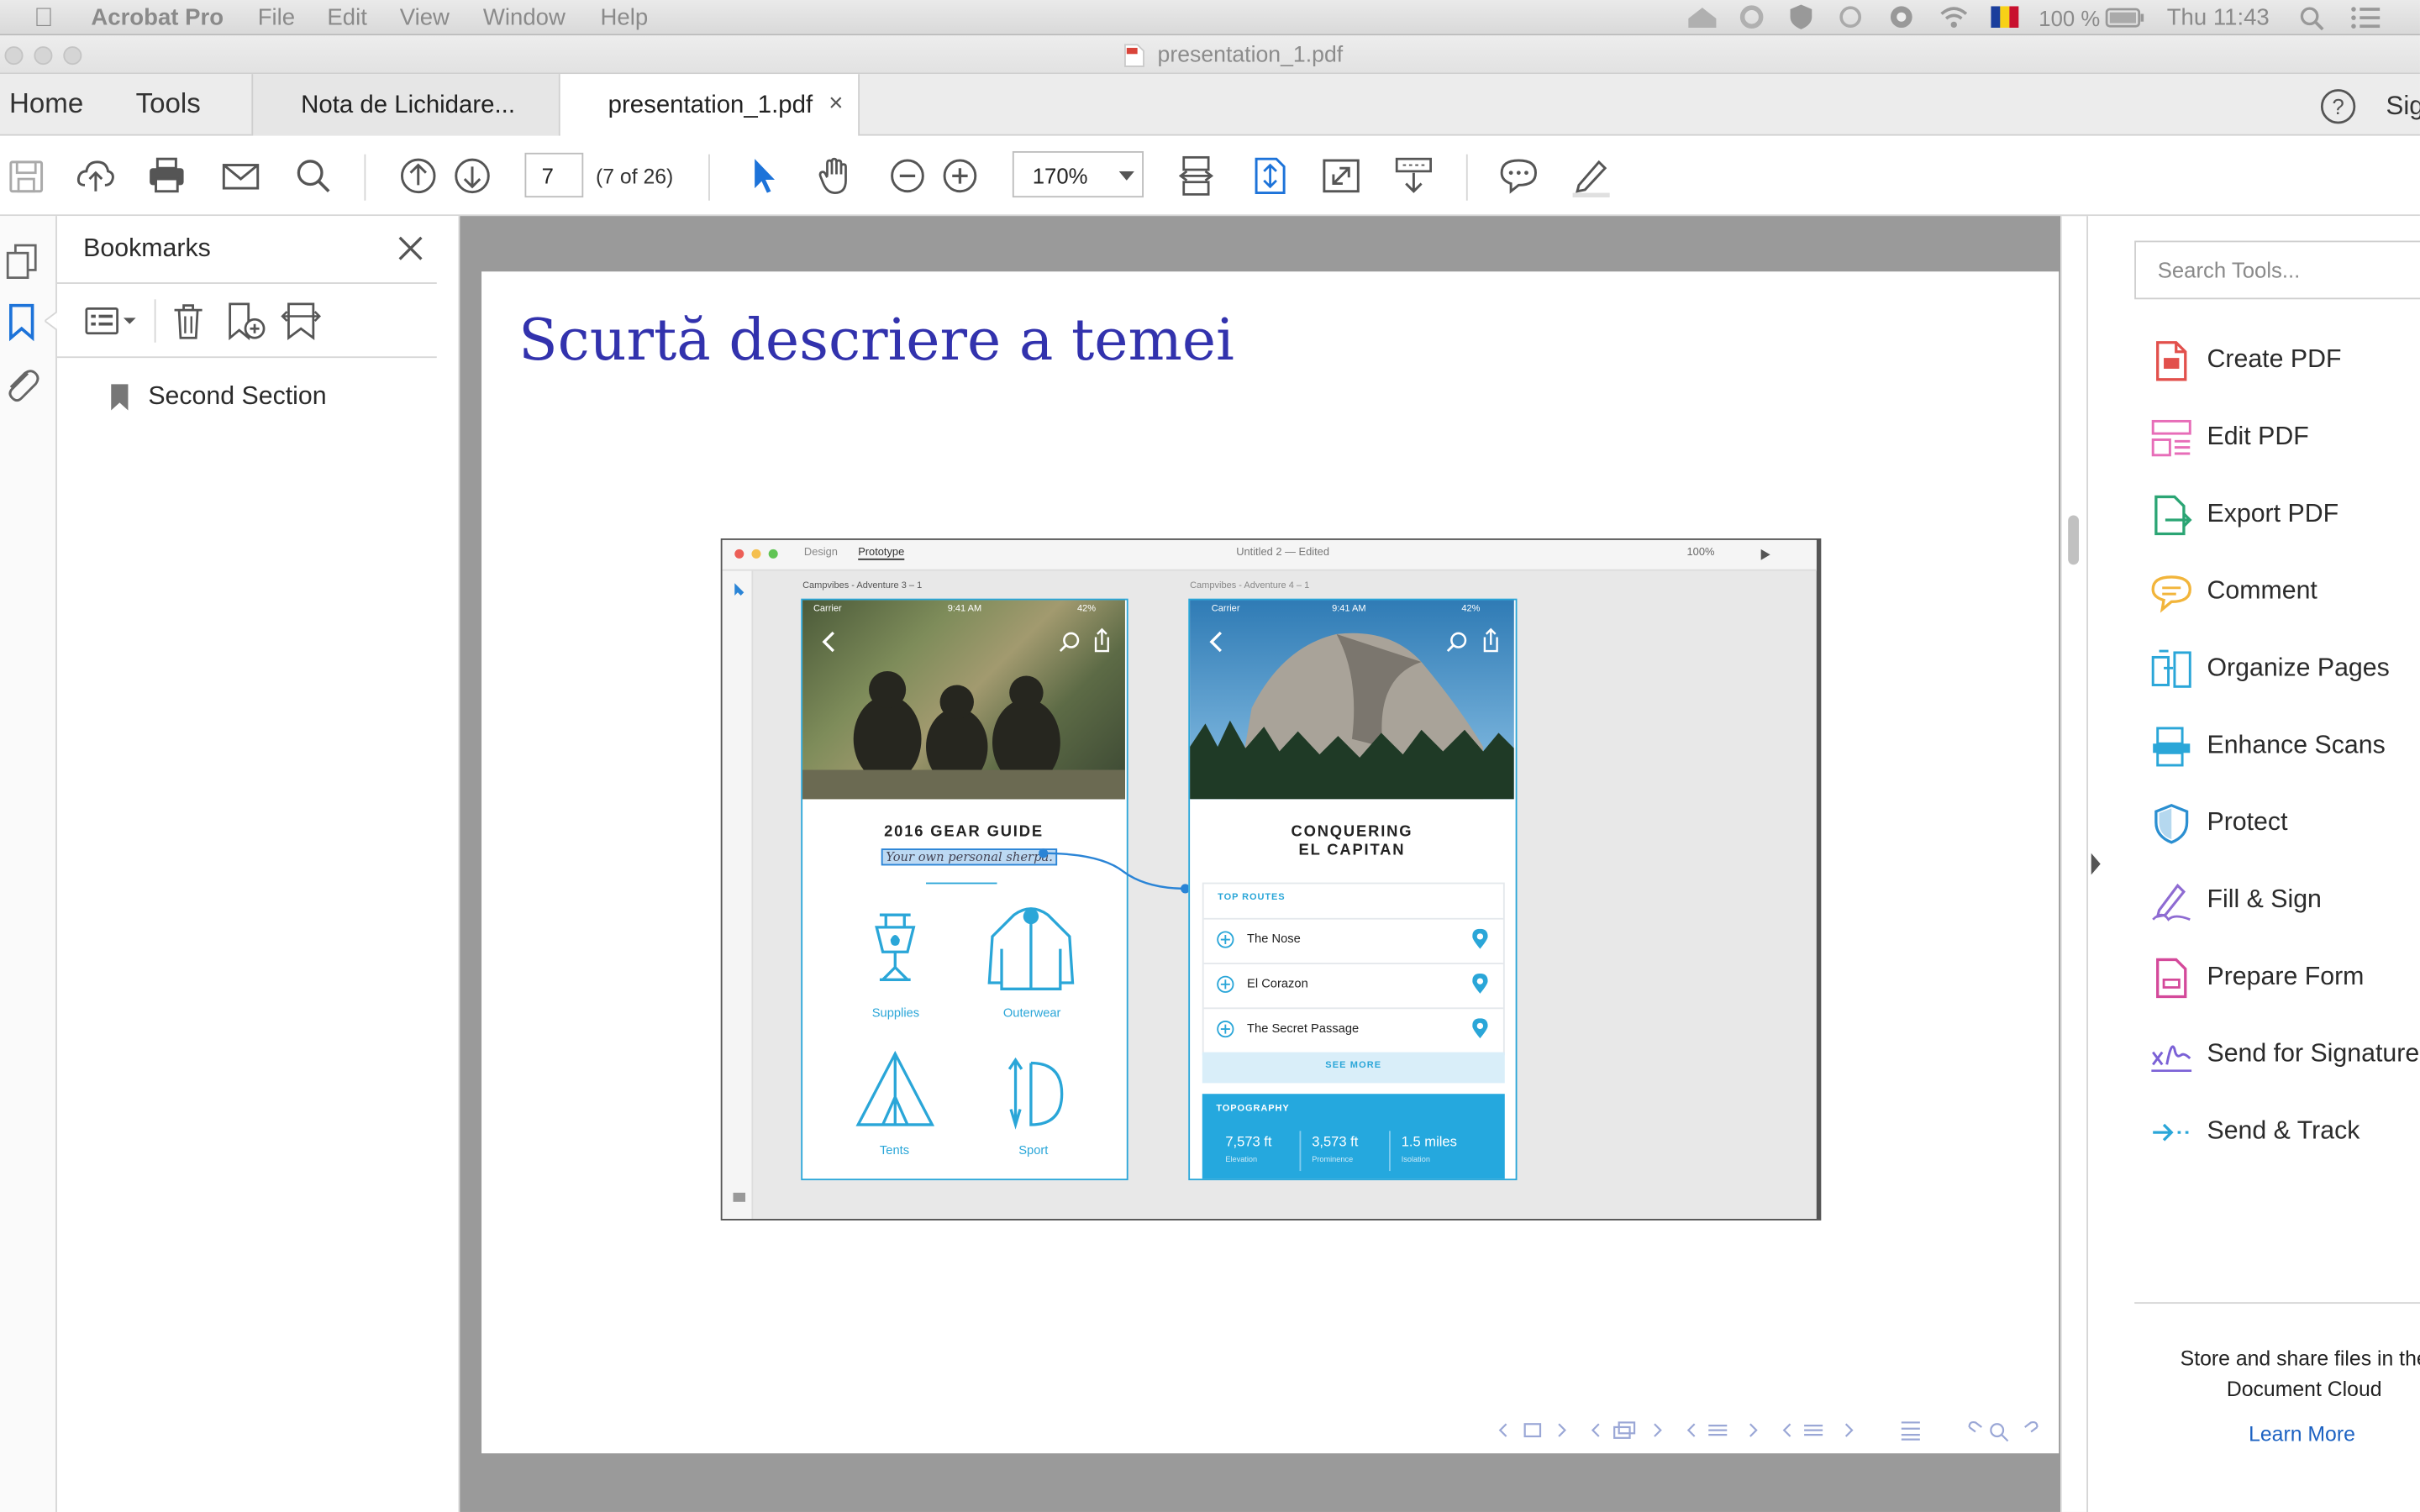 This screenshot has height=1512, width=2420. Describe the element at coordinates (1851, 17) in the screenshot. I see `sync-status-icon` at that location.